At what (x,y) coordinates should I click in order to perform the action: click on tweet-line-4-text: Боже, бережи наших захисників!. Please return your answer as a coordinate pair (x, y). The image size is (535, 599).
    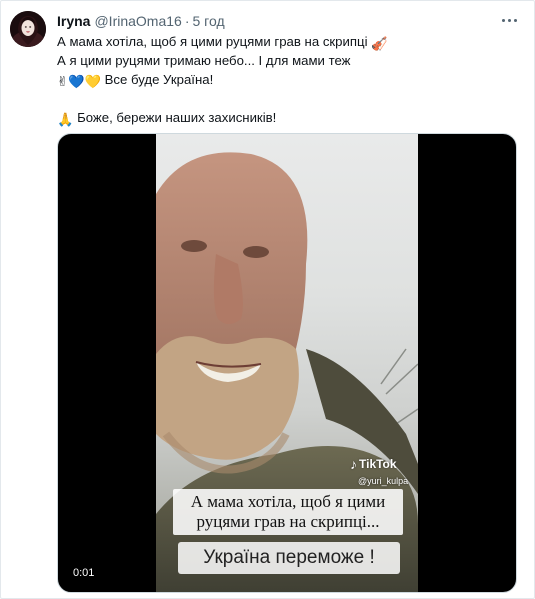
    Looking at the image, I should click on (177, 117).